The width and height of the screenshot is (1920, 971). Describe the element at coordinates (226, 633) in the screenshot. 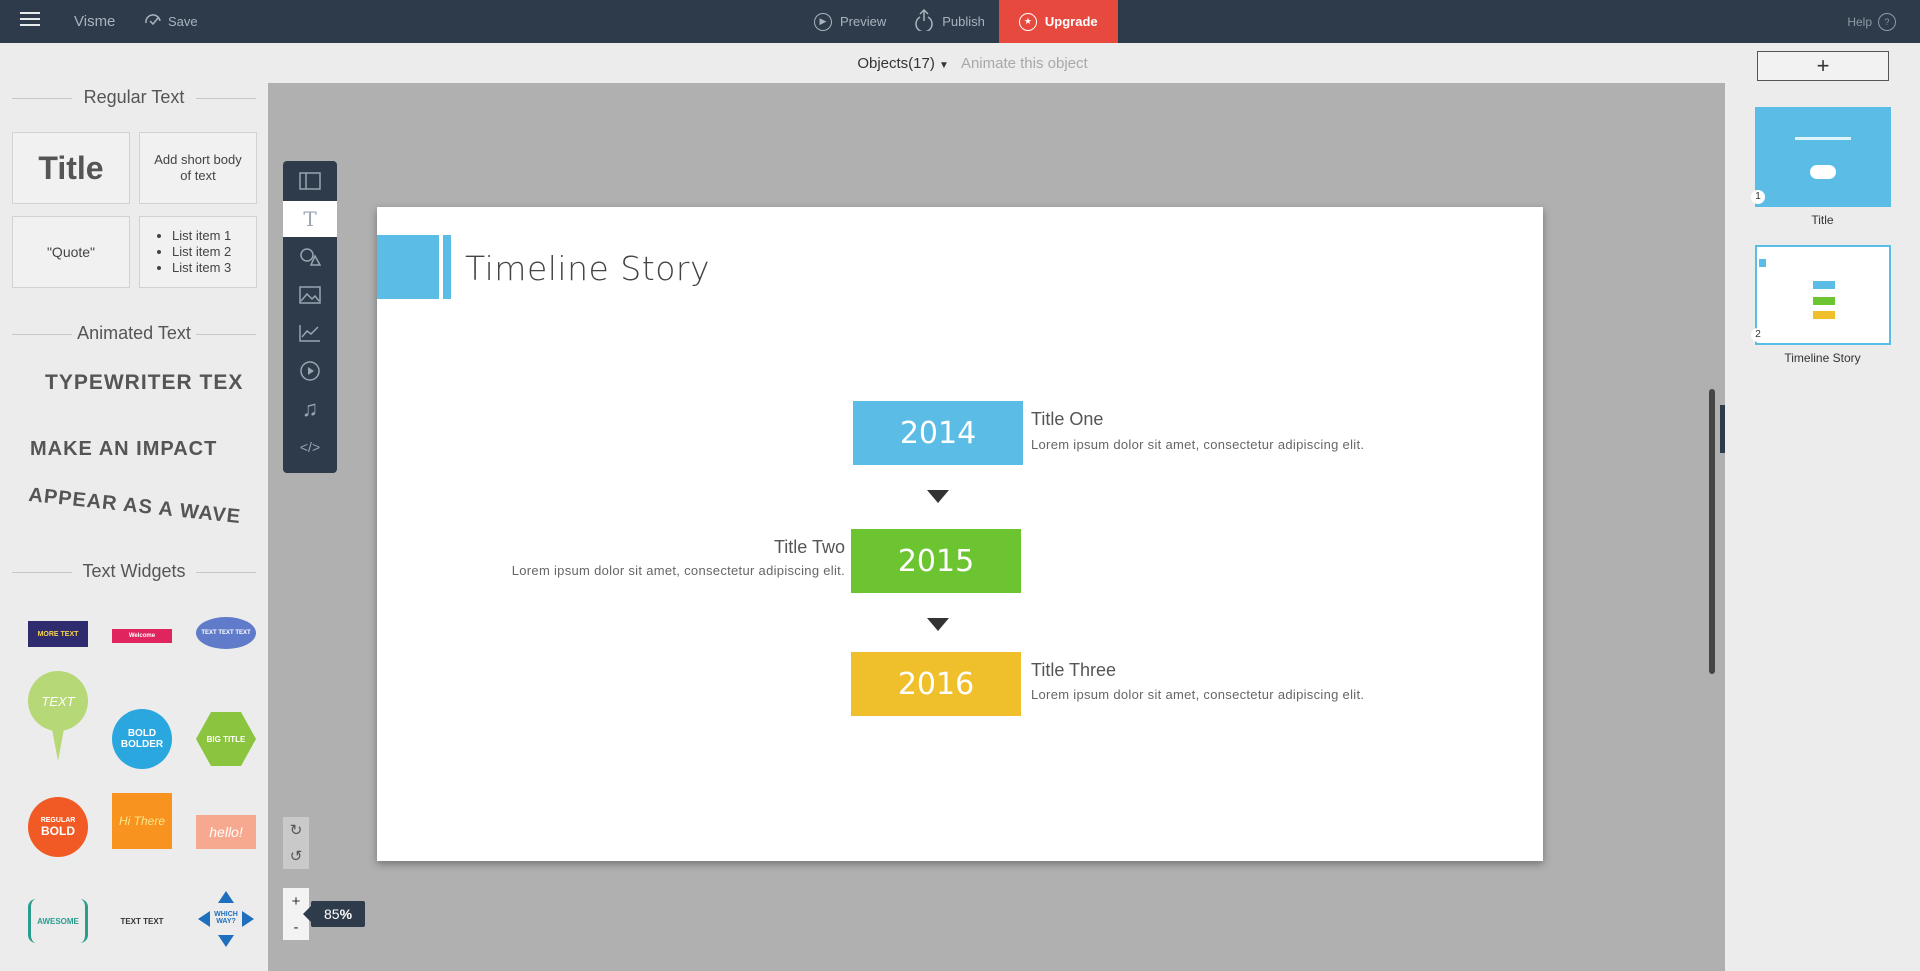

I see `widget-oval: TEXT TEXT TEXT` at that location.